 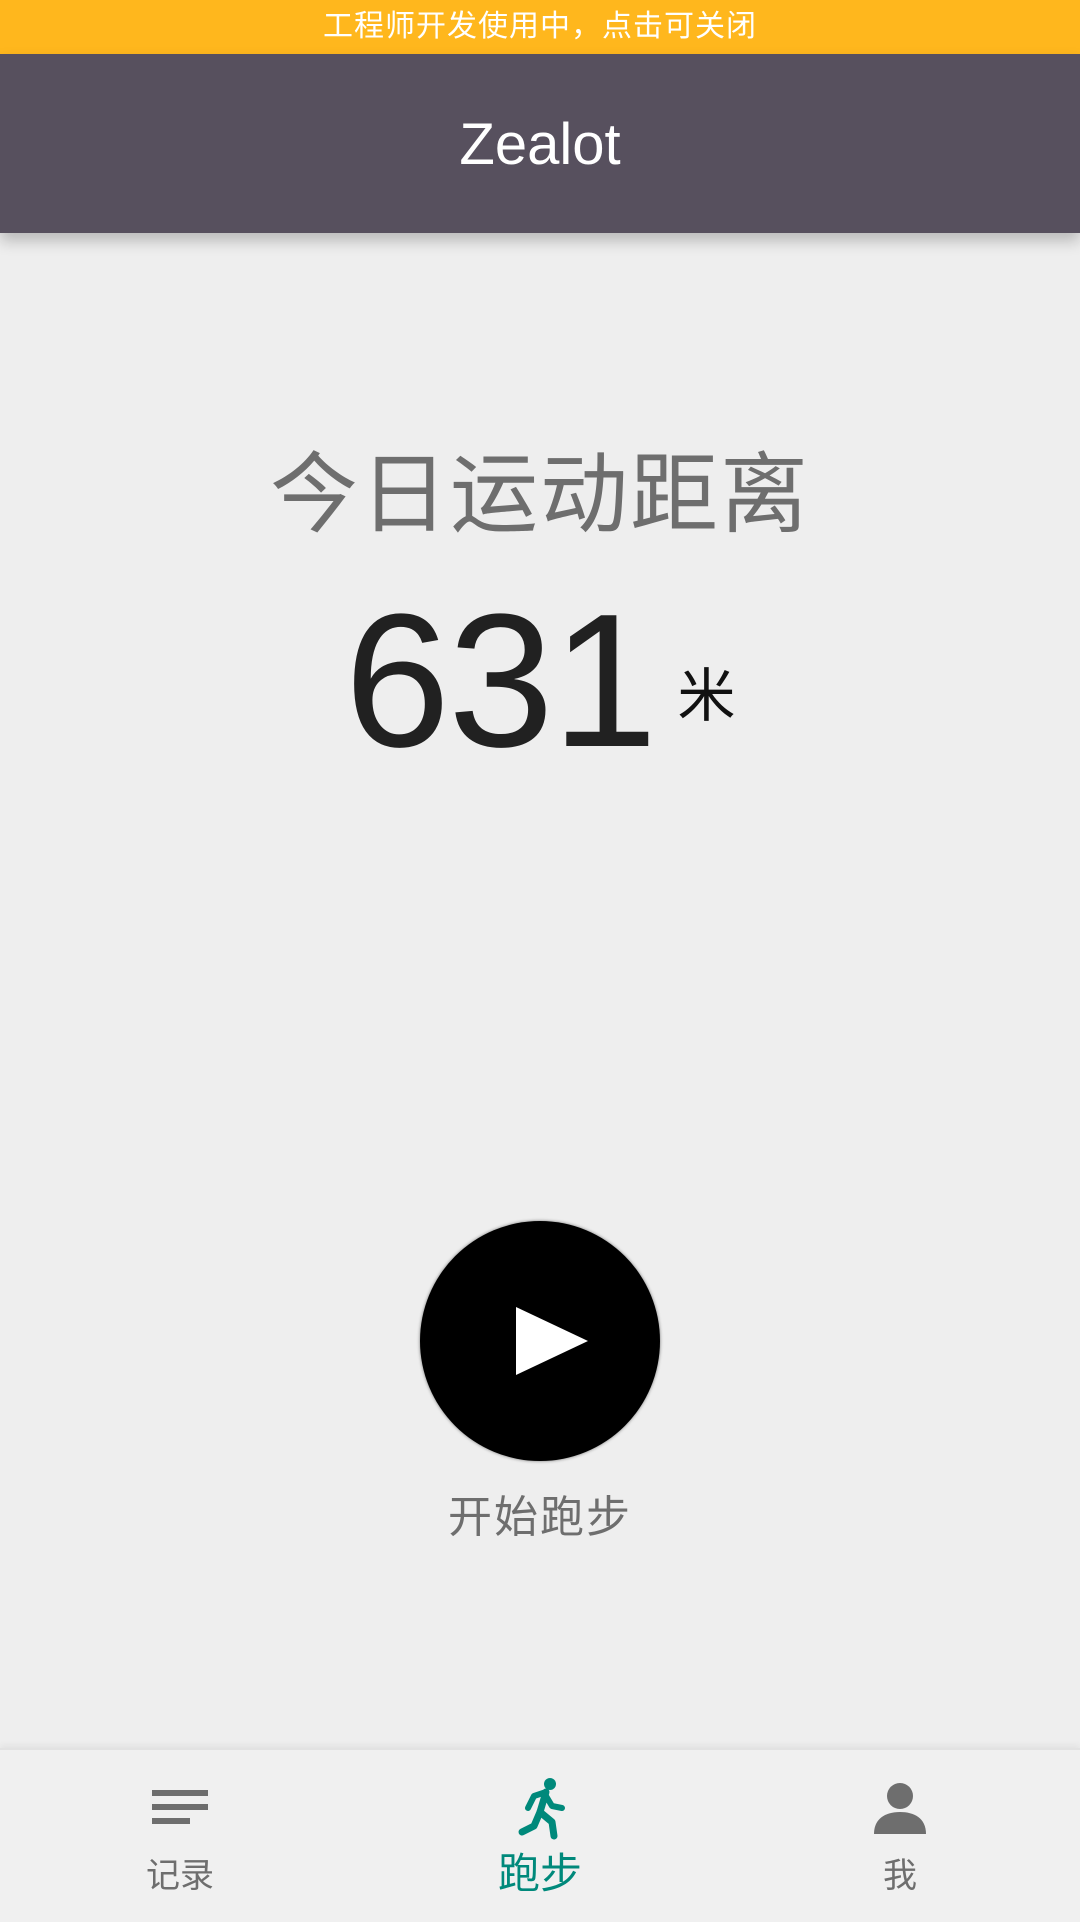 I want to click on today-distance-display: 631 米, so click(x=540, y=681).